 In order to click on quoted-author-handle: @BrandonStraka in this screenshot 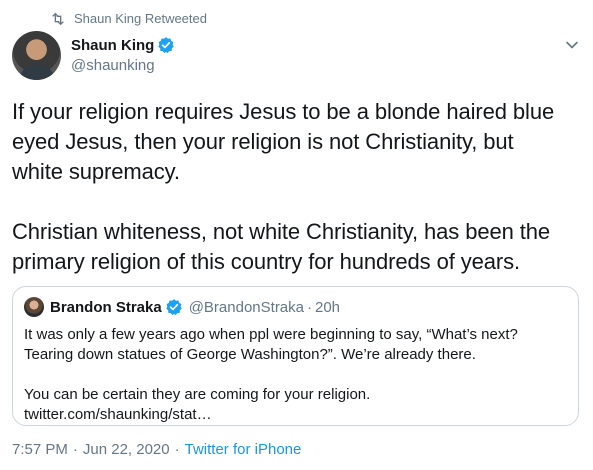, I will do `click(246, 307)`.